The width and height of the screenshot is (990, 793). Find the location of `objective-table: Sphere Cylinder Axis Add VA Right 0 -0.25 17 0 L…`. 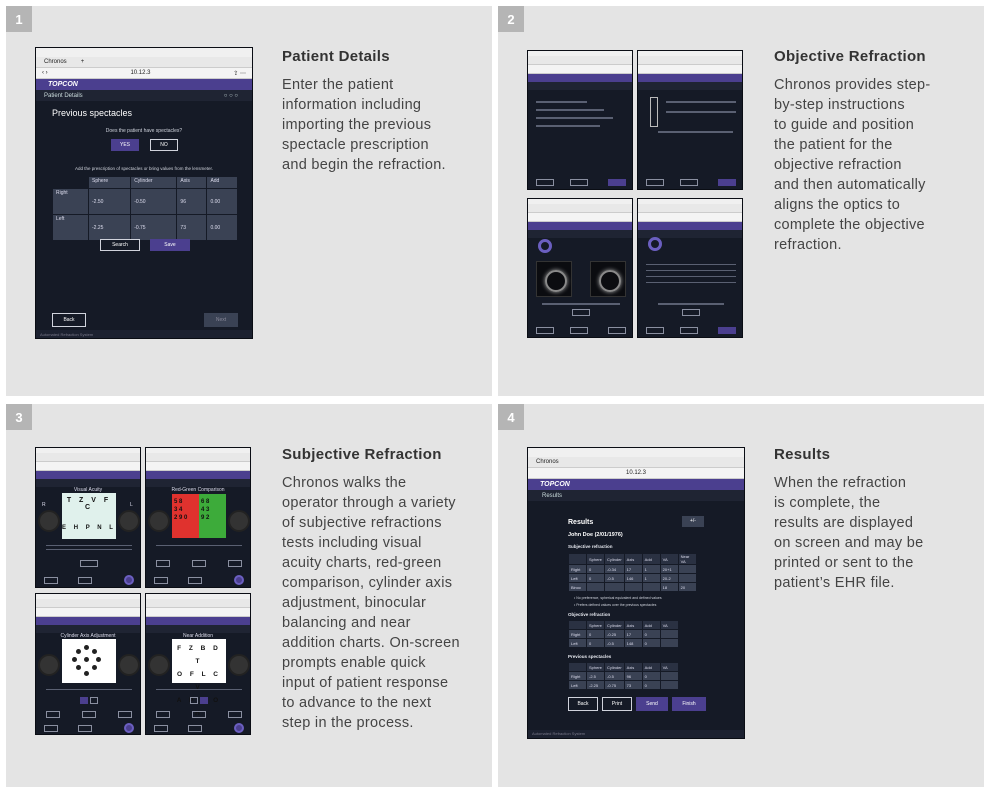

objective-table: Sphere Cylinder Axis Add VA Right 0 -0.25 17 0 L… is located at coordinates (623, 634).